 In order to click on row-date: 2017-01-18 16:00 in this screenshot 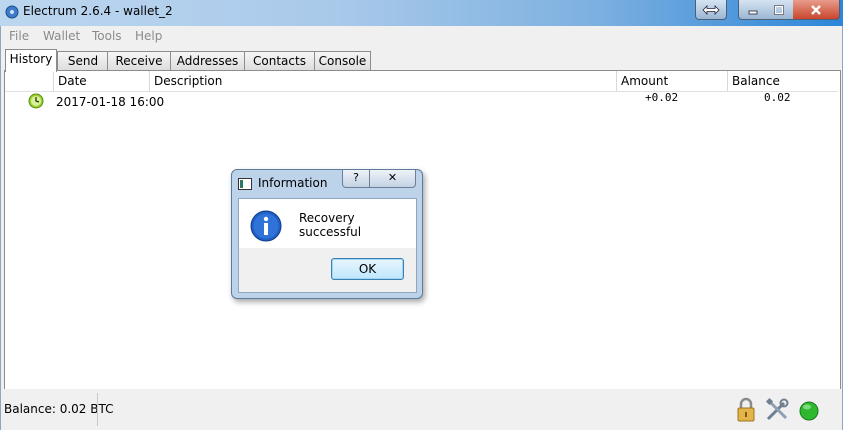, I will do `click(110, 102)`.